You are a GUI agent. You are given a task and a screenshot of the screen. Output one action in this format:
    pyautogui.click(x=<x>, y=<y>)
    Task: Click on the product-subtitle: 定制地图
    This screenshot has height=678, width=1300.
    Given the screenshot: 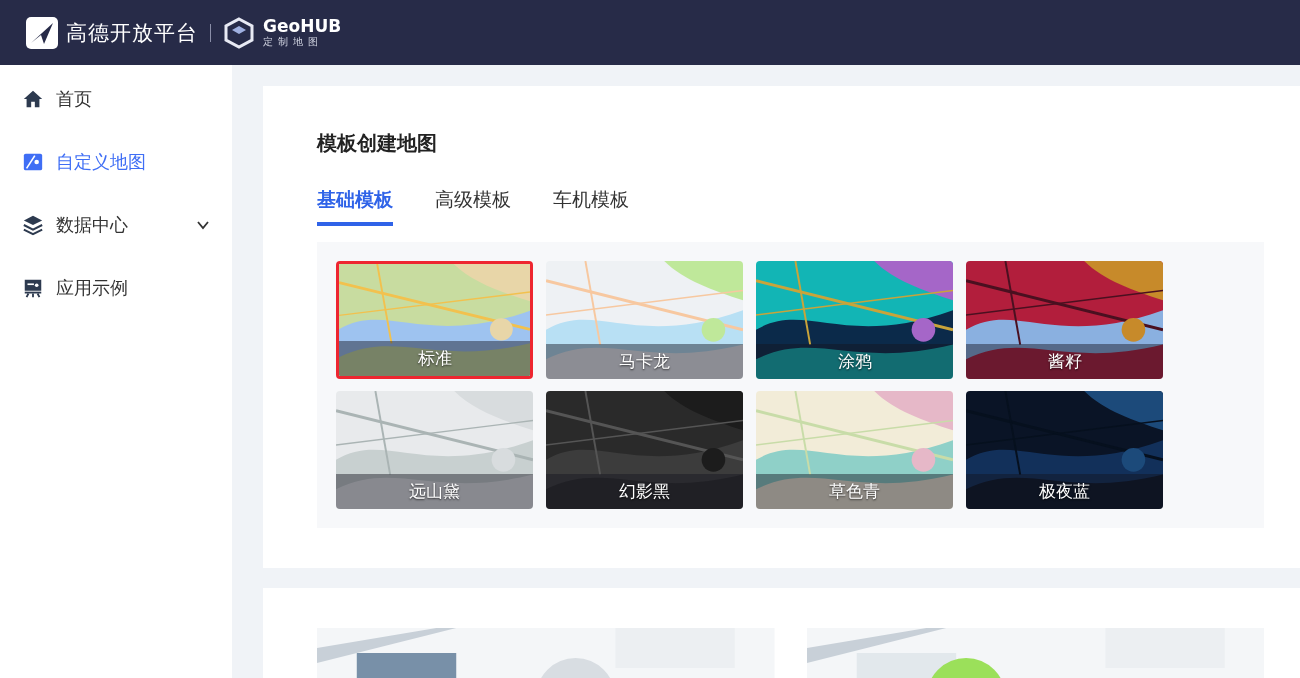 What is the action you would take?
    pyautogui.click(x=293, y=42)
    